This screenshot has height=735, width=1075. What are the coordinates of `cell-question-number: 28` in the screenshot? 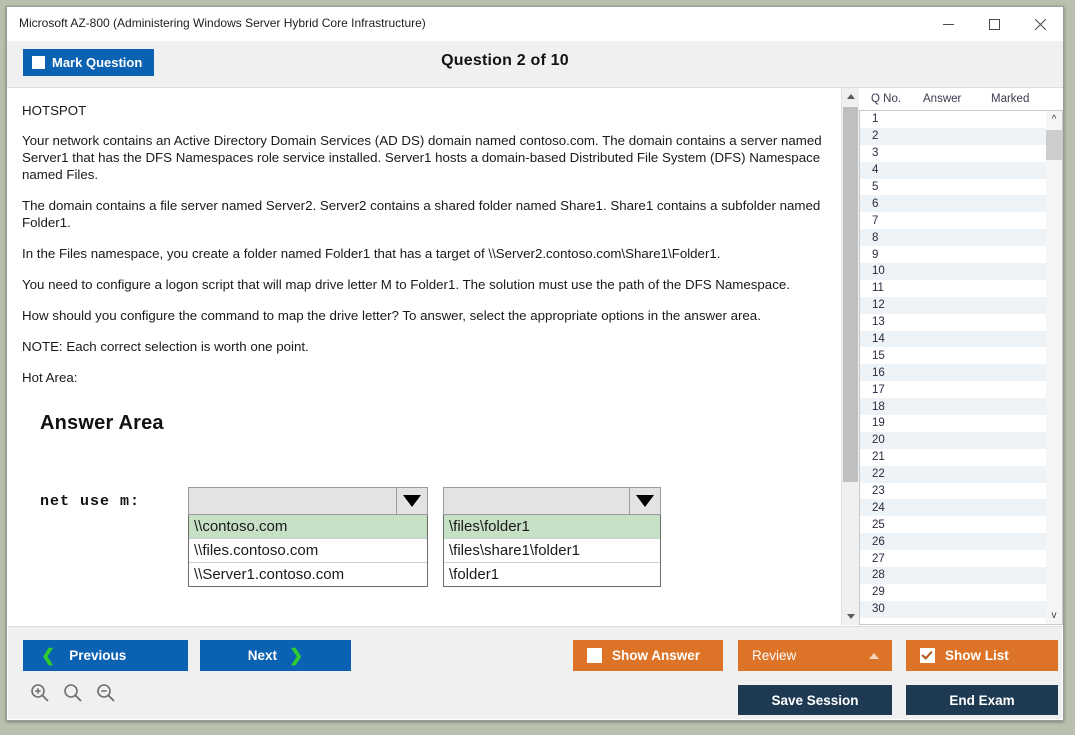 It's located at (878, 575).